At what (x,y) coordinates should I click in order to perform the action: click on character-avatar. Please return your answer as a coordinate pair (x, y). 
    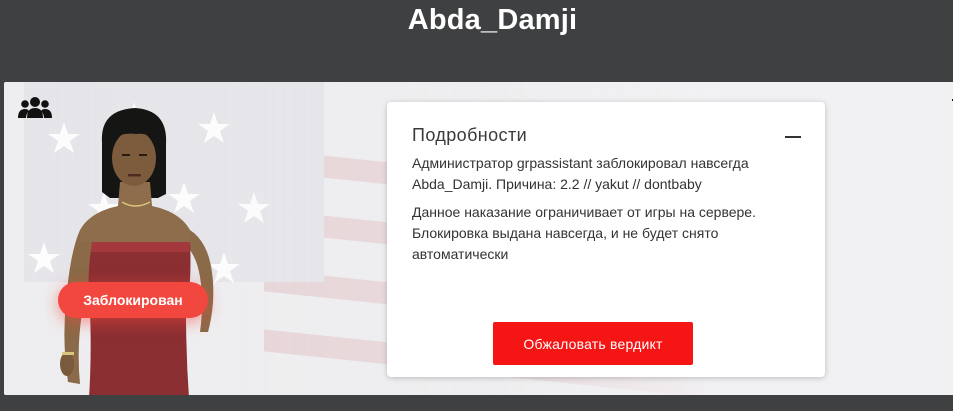
    Looking at the image, I should click on (137, 251).